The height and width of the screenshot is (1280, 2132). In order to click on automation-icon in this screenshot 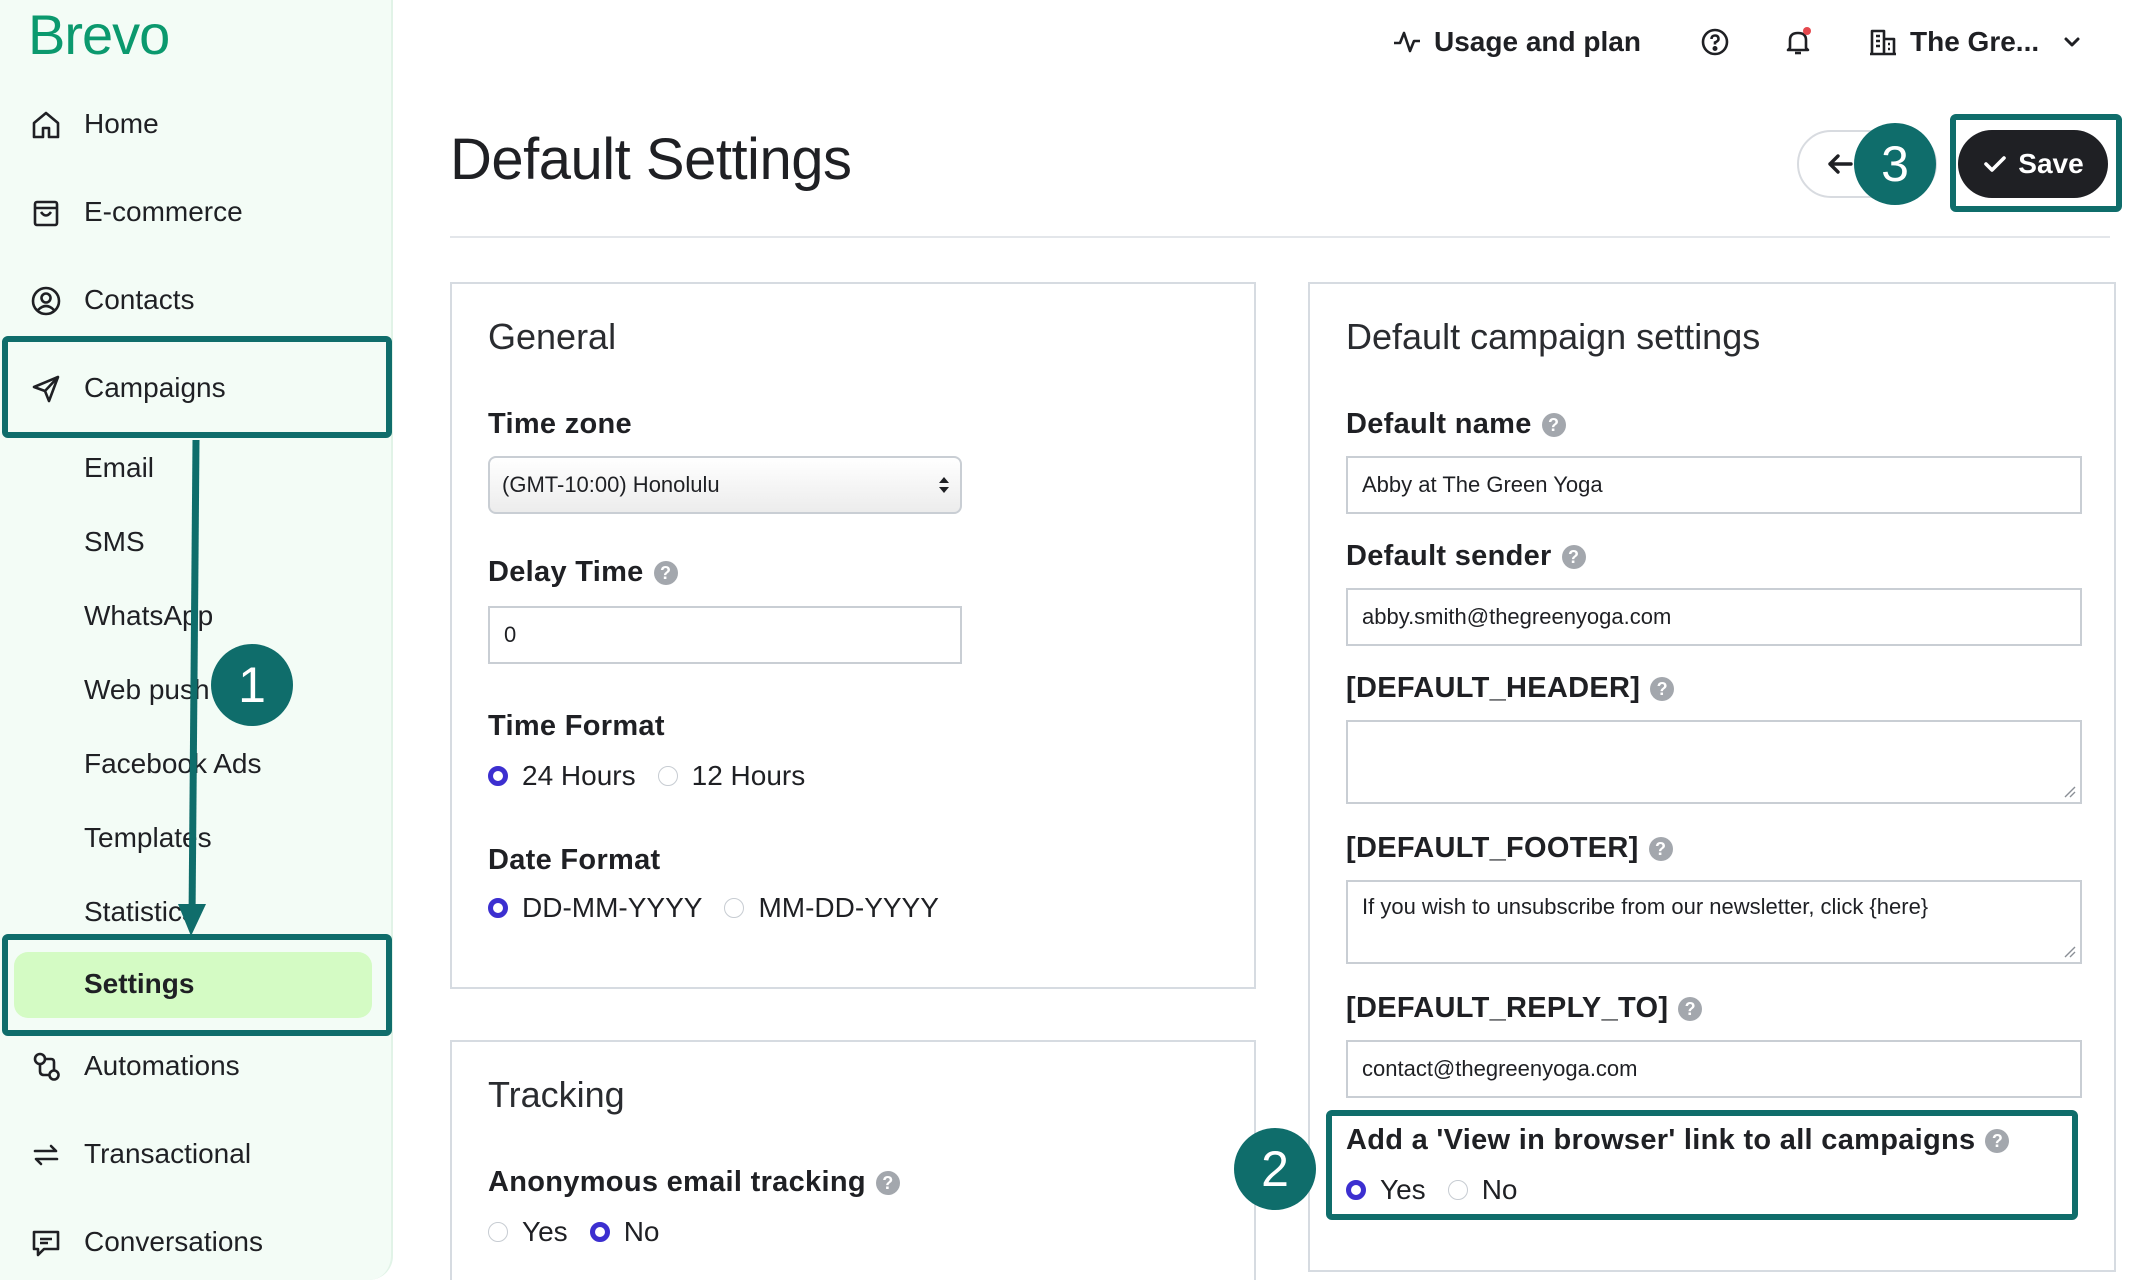, I will do `click(46, 1066)`.